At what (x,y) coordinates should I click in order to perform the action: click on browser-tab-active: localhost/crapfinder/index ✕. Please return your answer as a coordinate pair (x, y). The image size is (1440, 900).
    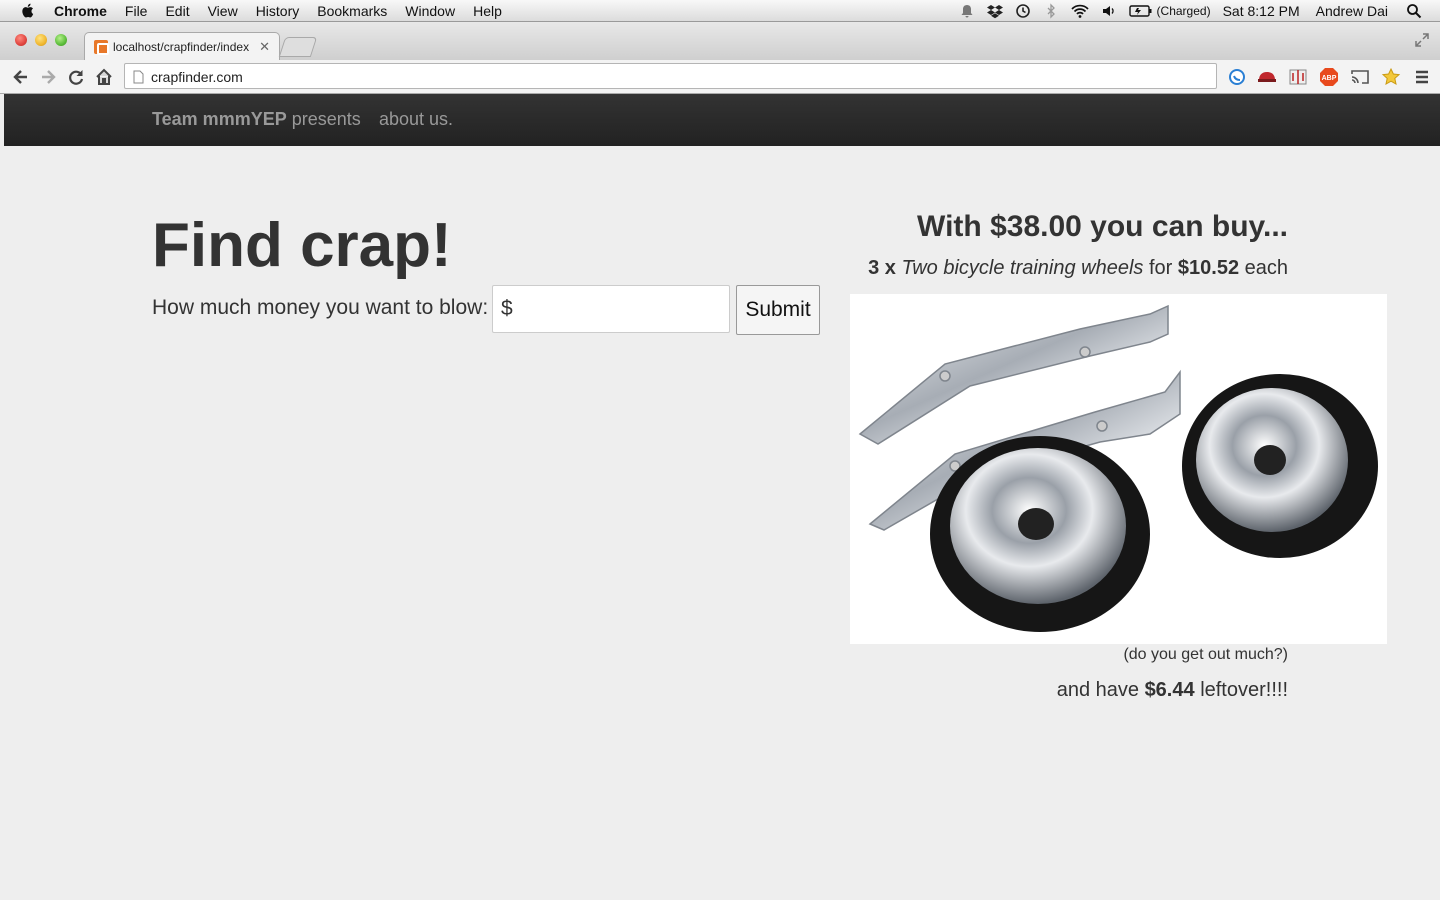
    Looking at the image, I should click on (182, 46).